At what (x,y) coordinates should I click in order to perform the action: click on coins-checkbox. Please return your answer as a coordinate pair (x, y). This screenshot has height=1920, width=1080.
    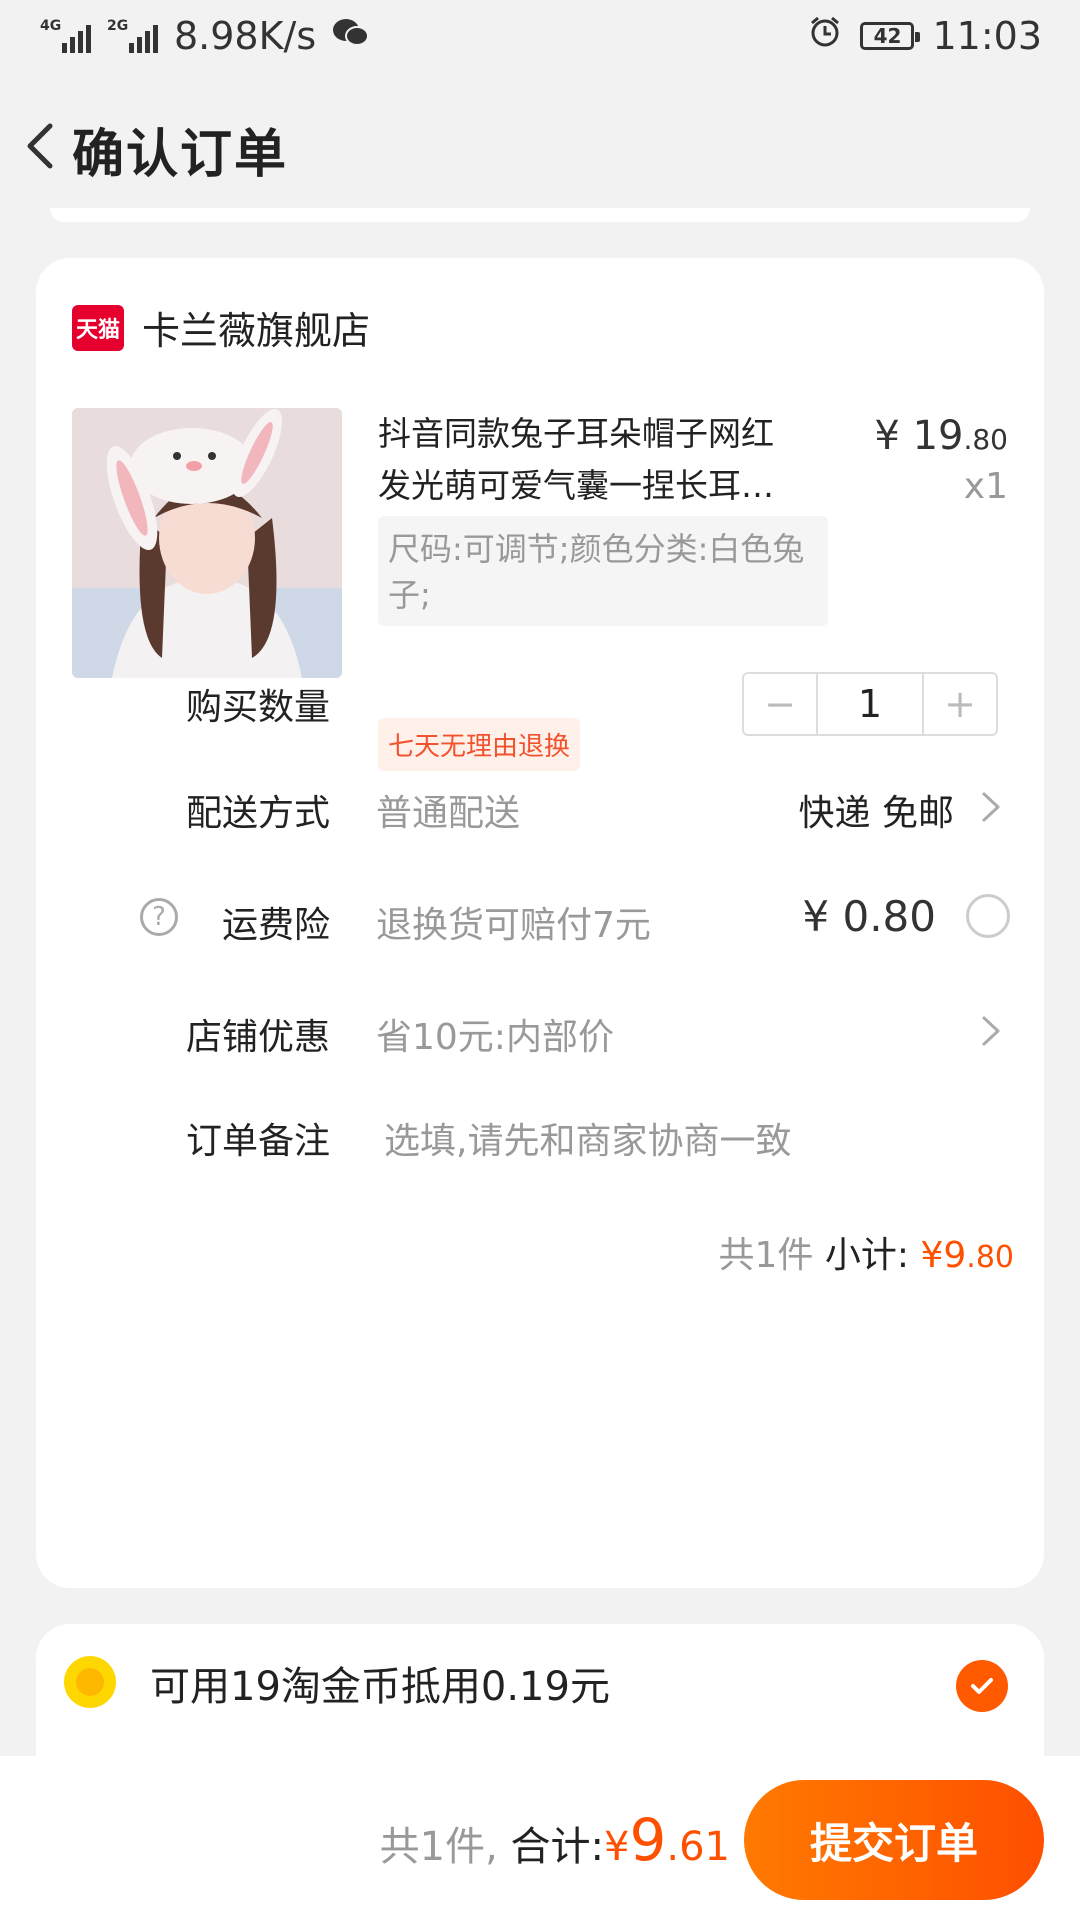
    Looking at the image, I should click on (982, 1686).